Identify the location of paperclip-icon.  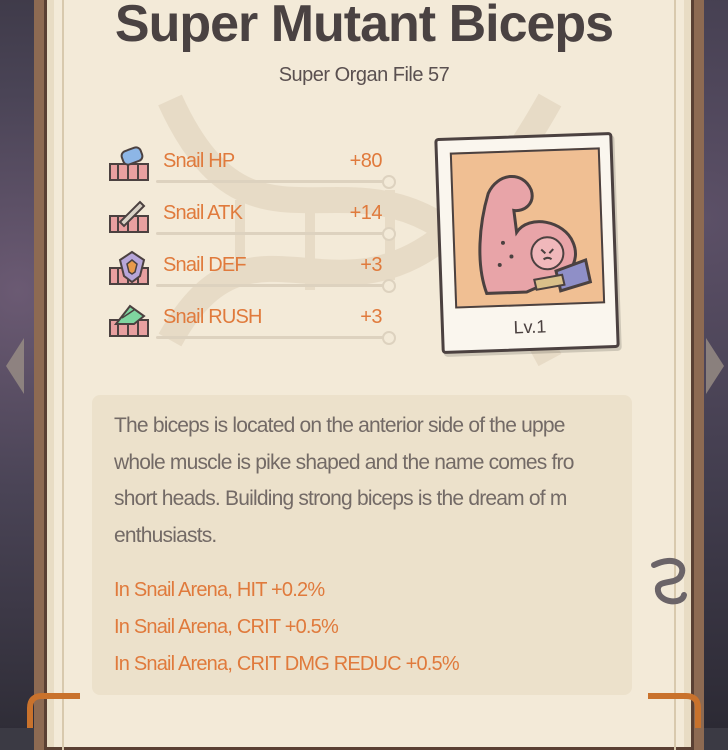
(669, 581).